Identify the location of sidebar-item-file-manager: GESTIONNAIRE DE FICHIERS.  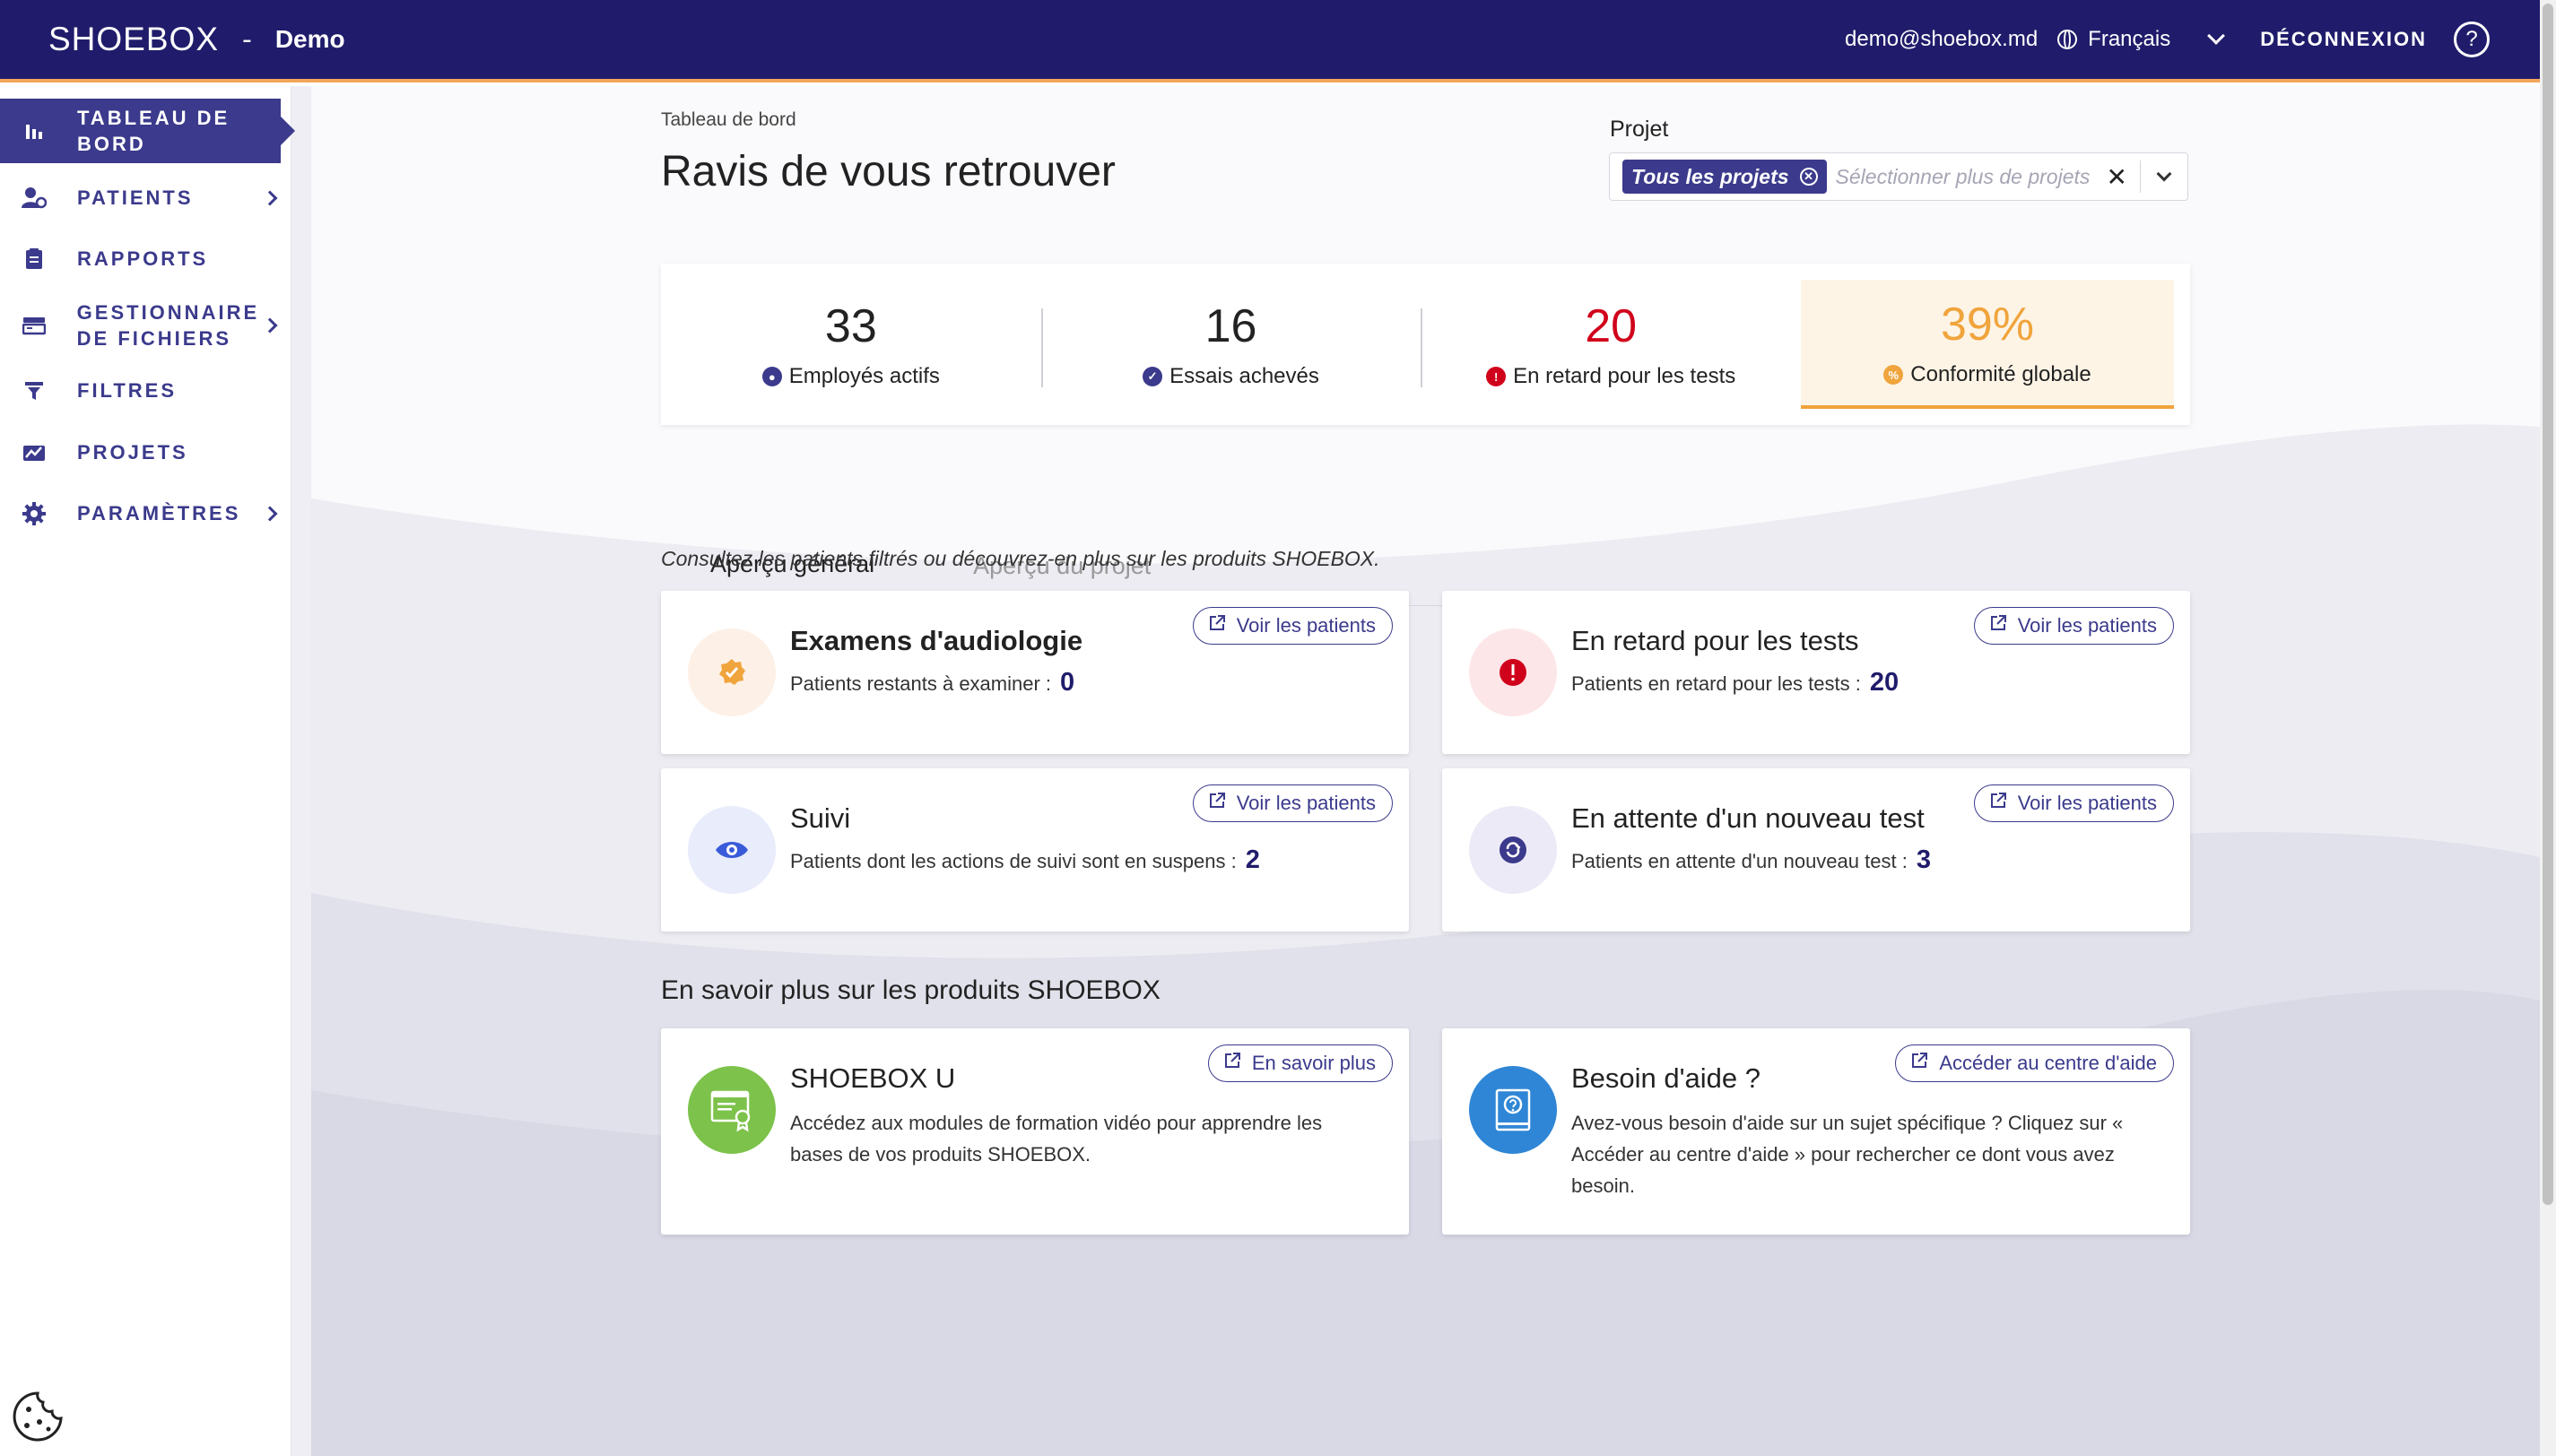
(140, 325).